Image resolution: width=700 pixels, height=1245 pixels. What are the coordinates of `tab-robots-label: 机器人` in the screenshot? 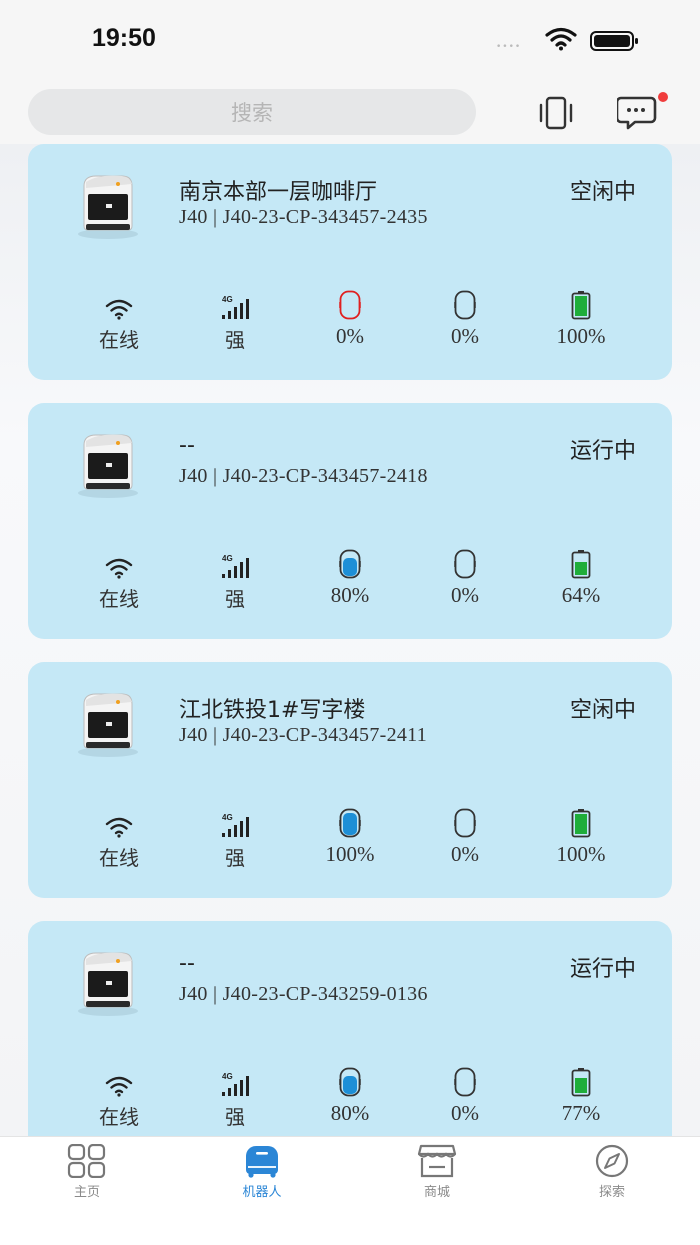 It's located at (262, 1192).